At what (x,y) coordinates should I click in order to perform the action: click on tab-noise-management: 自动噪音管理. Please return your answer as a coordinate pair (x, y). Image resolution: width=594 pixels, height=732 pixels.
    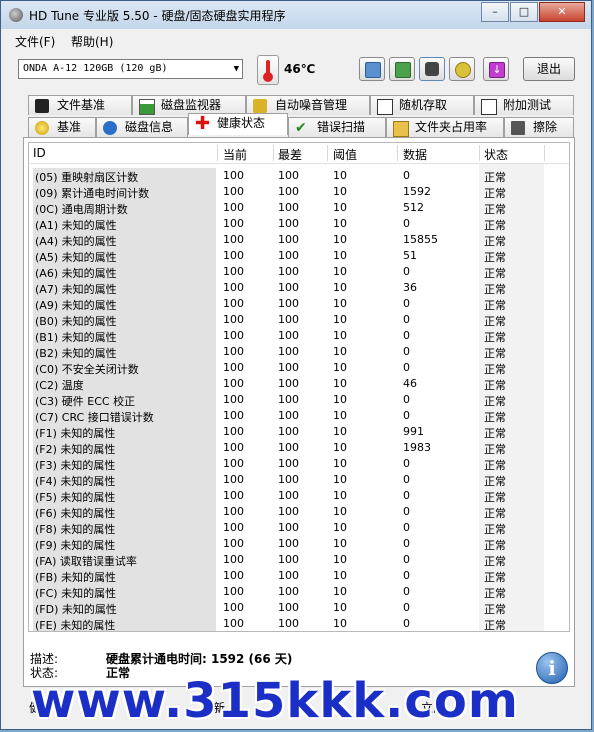
    Looking at the image, I should click on (308, 105).